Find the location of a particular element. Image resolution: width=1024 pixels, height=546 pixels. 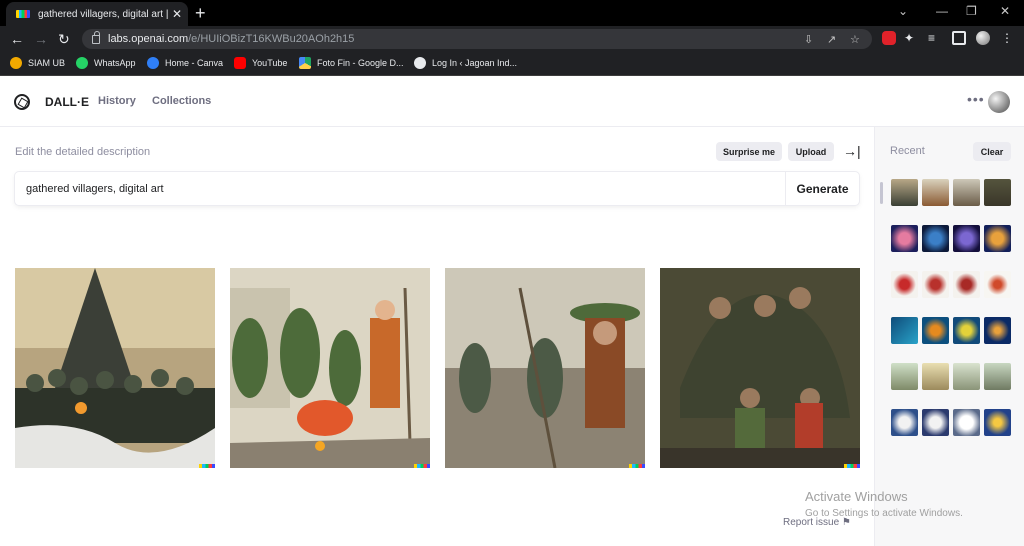

globe-icon is located at coordinates (420, 63).